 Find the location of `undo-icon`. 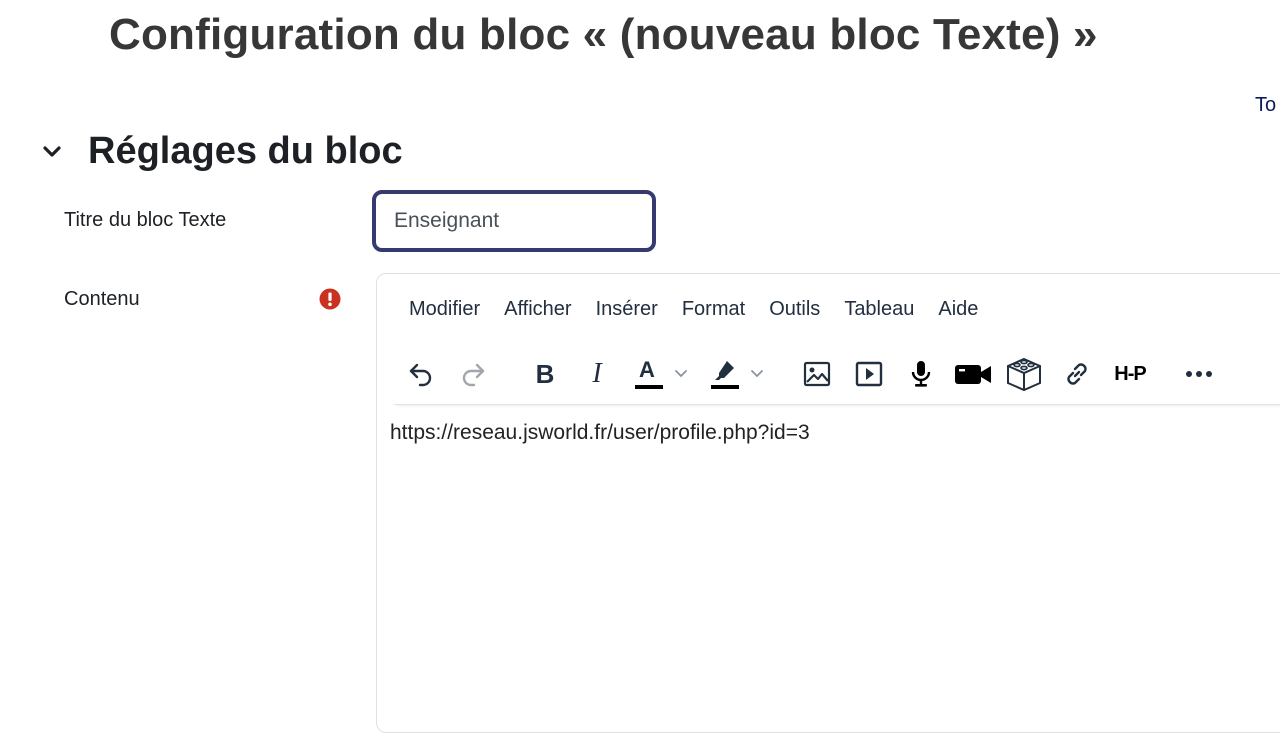

undo-icon is located at coordinates (421, 374).